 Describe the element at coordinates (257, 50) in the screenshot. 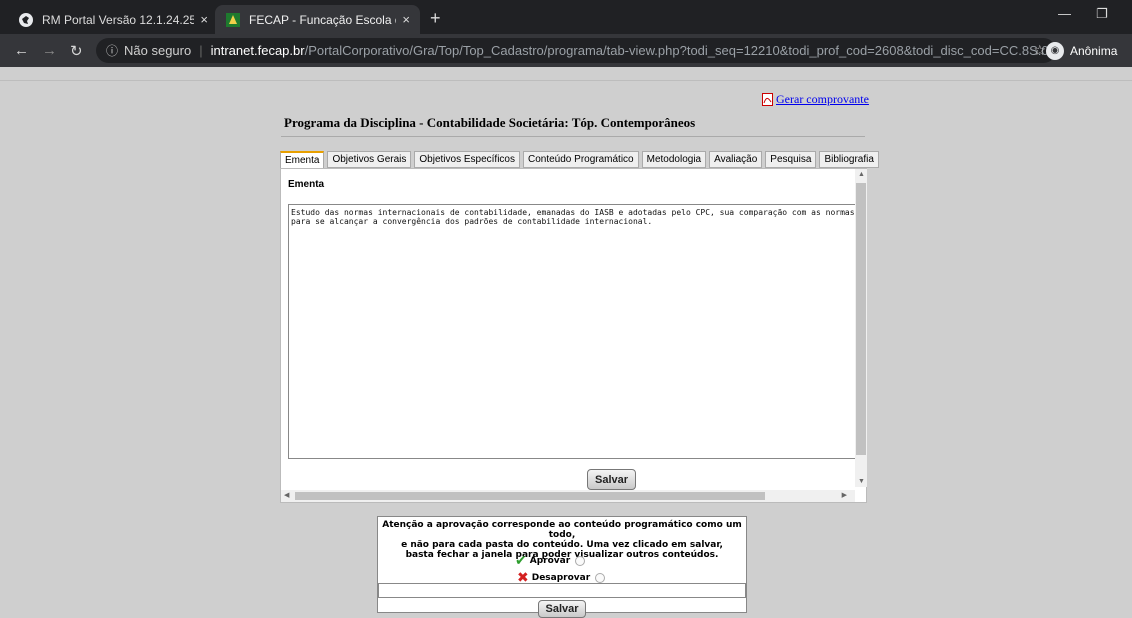

I see `url-host: intranet.fecap.br` at that location.